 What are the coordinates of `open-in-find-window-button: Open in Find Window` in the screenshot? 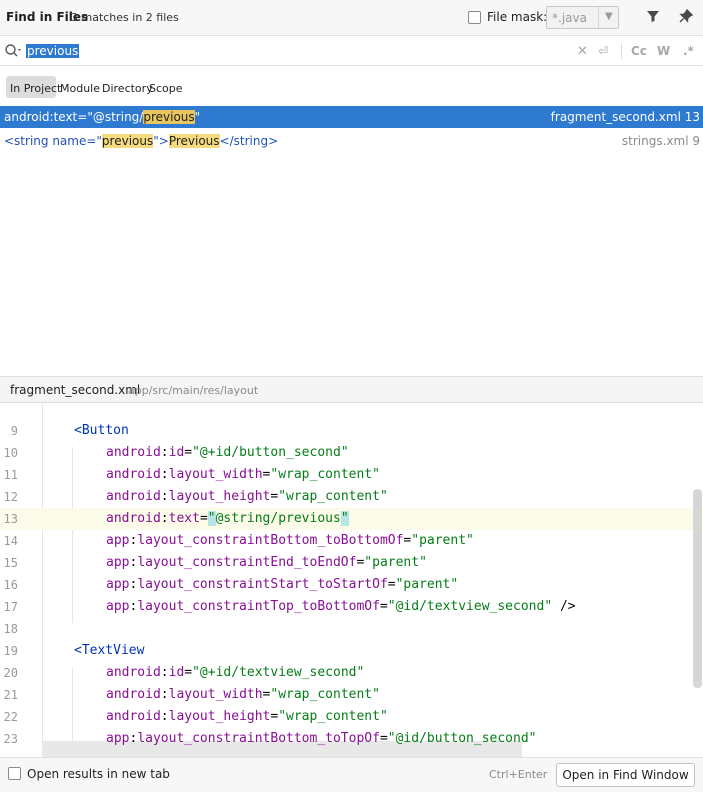 It's located at (625, 775).